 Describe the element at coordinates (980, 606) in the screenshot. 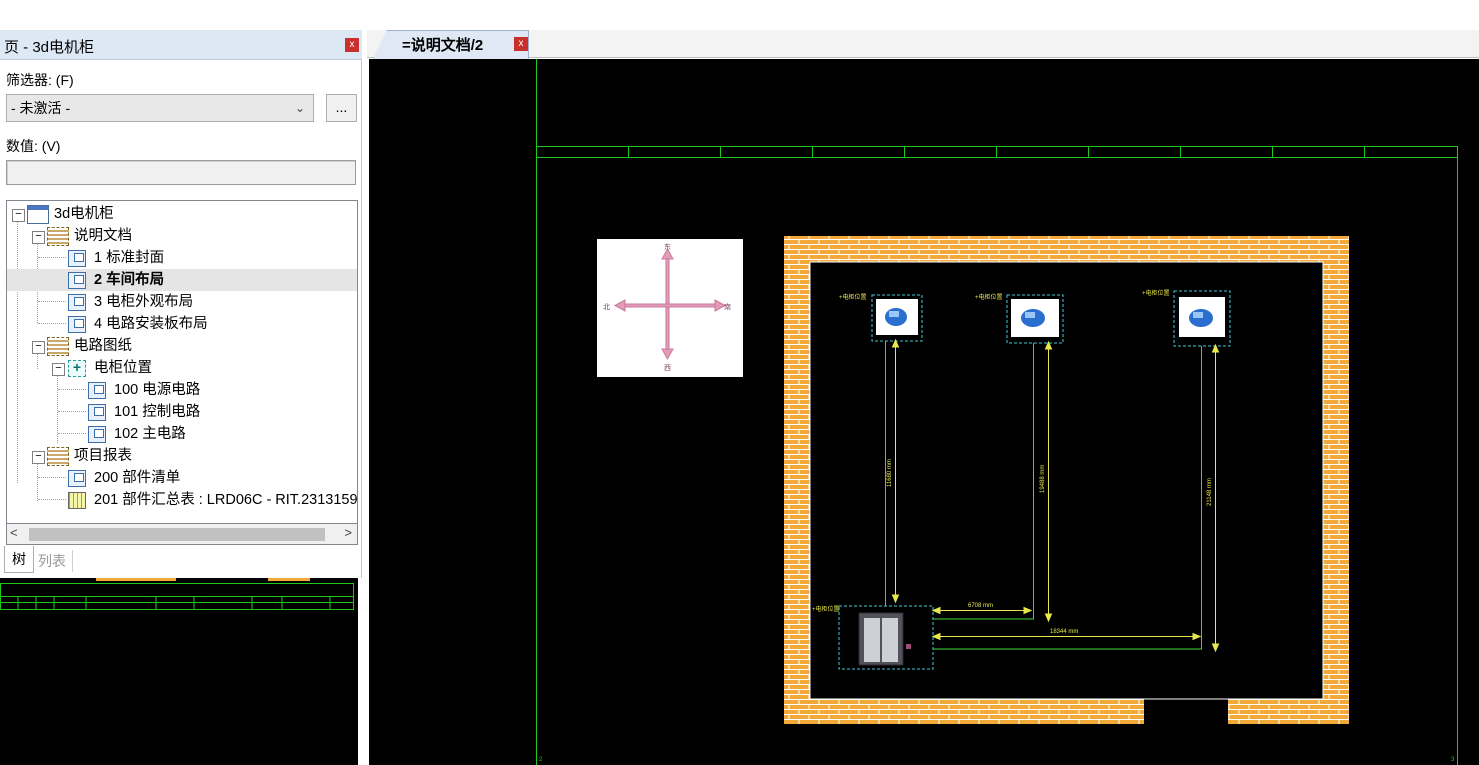

I see `dimension-label-4: 6708 mm` at that location.